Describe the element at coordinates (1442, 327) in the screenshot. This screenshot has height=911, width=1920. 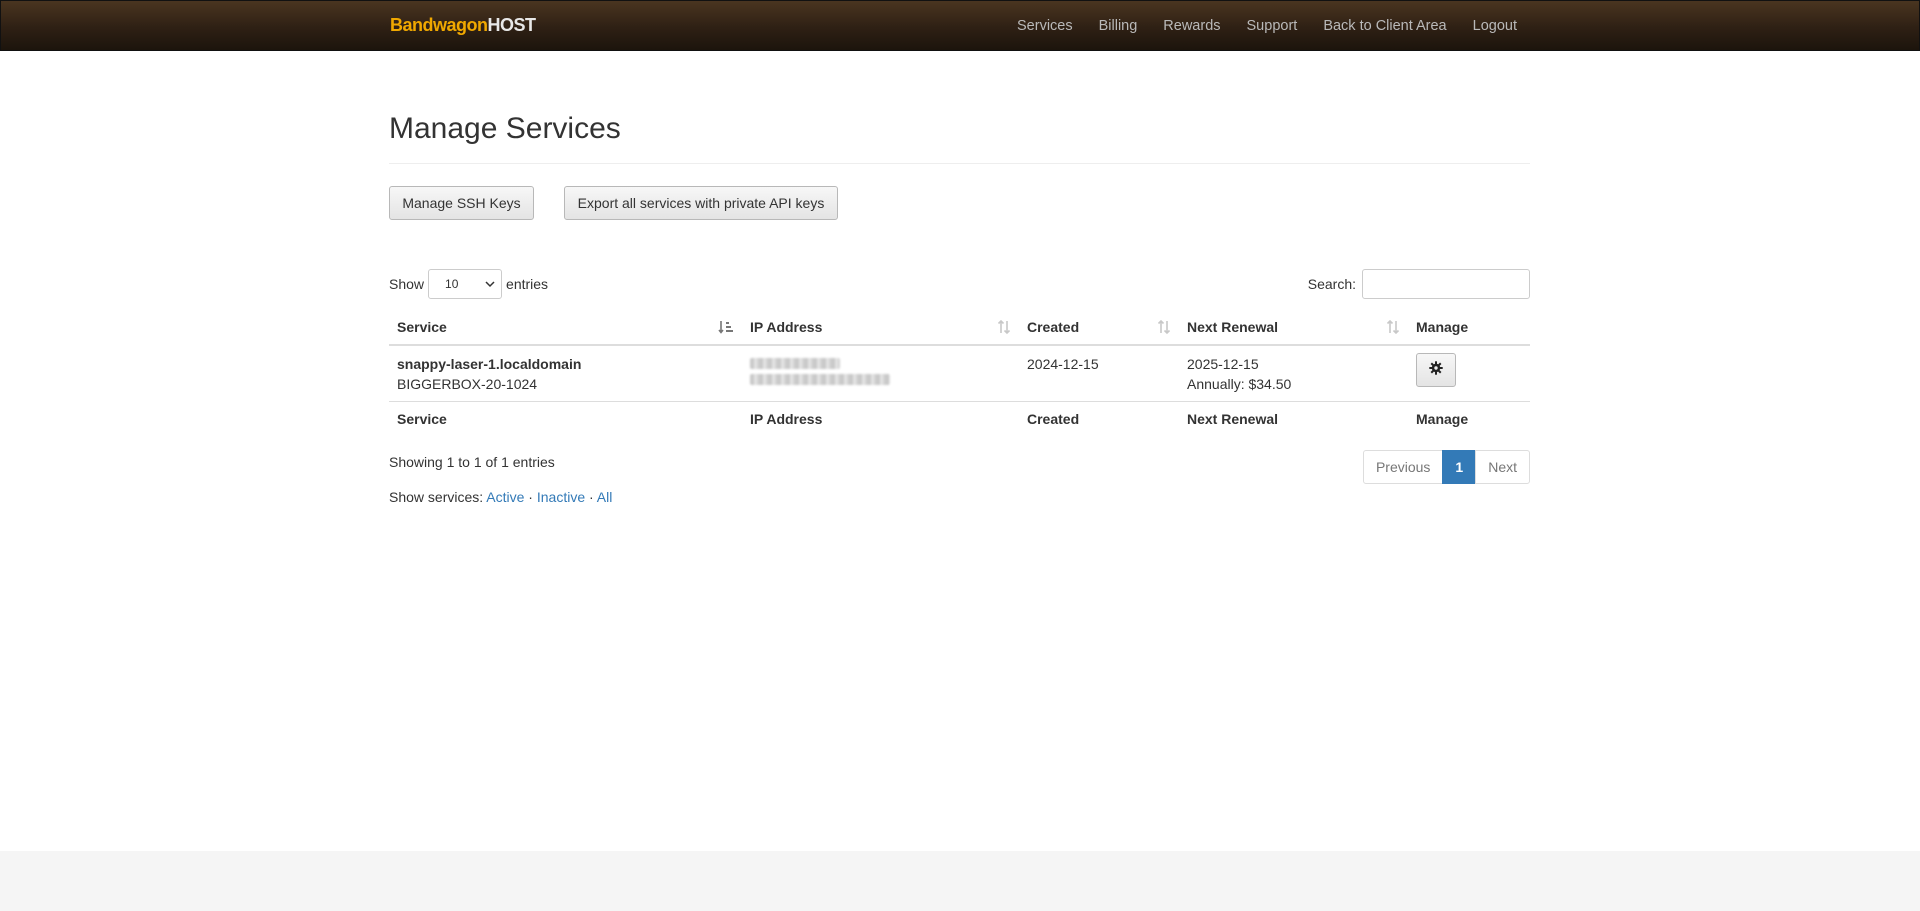
I see `column-header-label: Manage` at that location.